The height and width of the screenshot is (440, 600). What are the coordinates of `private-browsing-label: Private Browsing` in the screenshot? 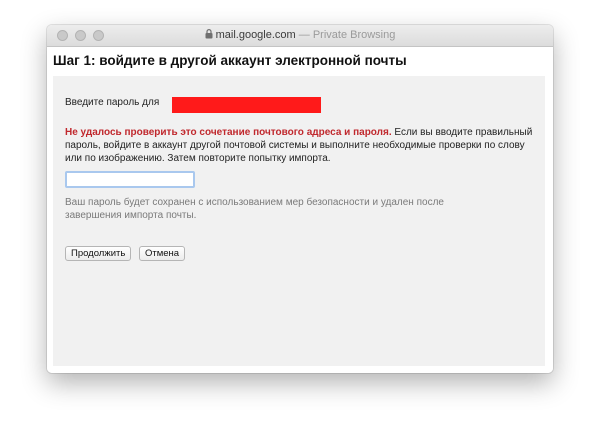 It's located at (354, 35).